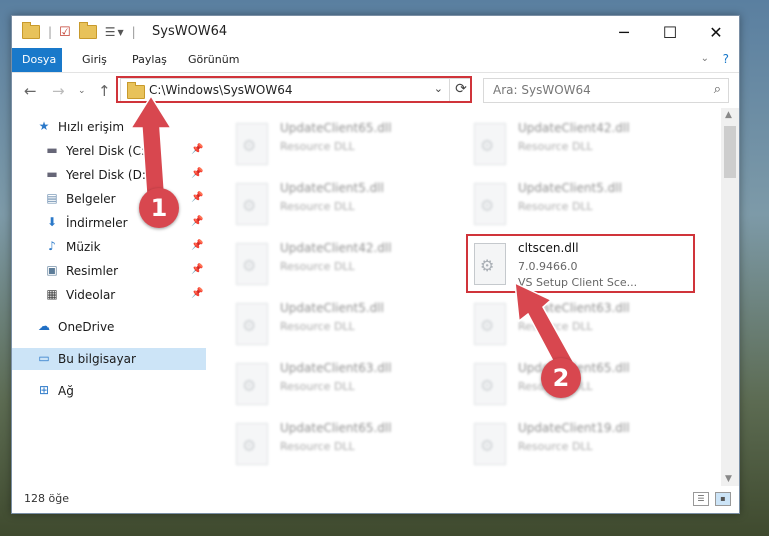 The image size is (769, 536). Describe the element at coordinates (606, 90) in the screenshot. I see `search-input: Ara: SysWOW64 ⌕` at that location.